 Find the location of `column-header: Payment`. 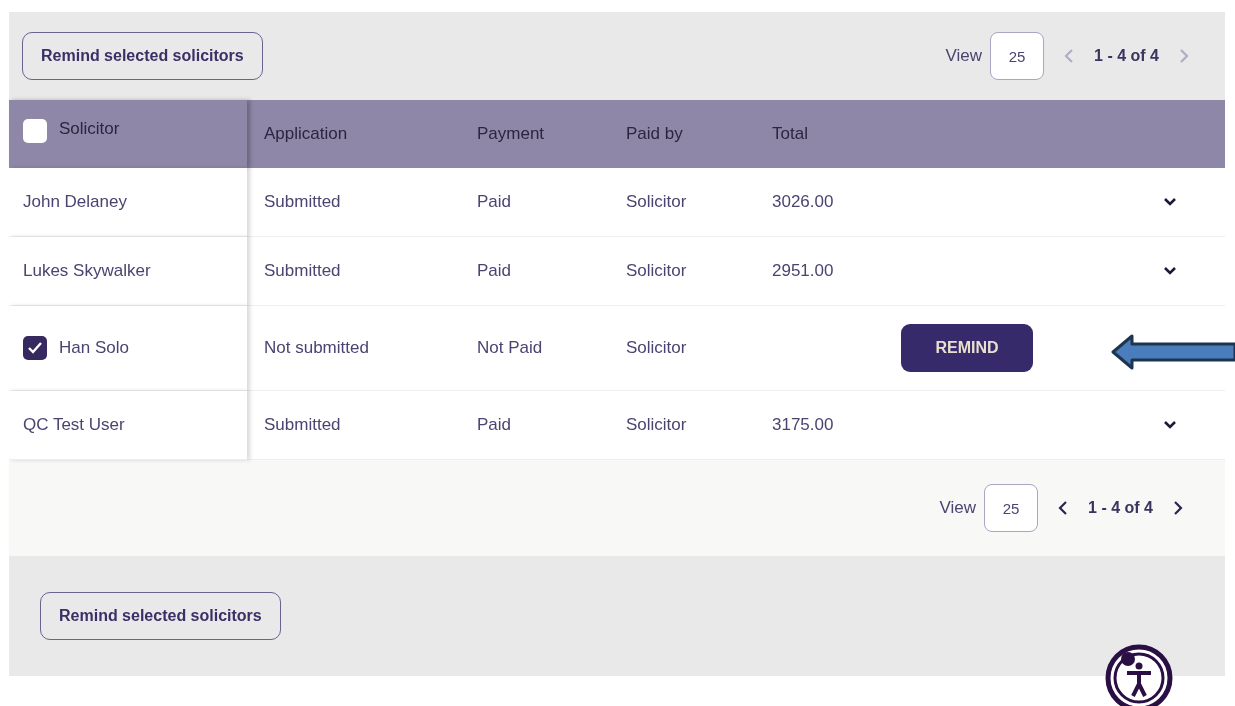

column-header: Payment is located at coordinates (511, 134).